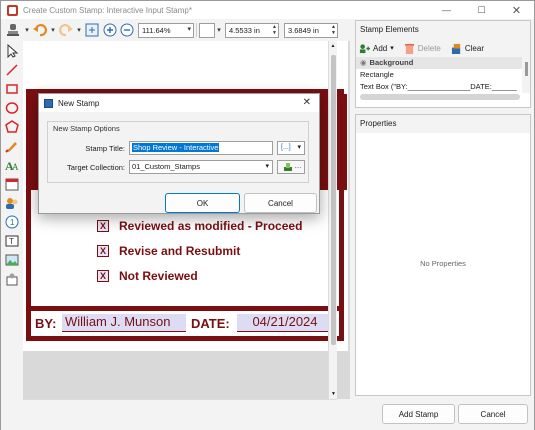  I want to click on dialog-title: New Stamp, so click(79, 103).